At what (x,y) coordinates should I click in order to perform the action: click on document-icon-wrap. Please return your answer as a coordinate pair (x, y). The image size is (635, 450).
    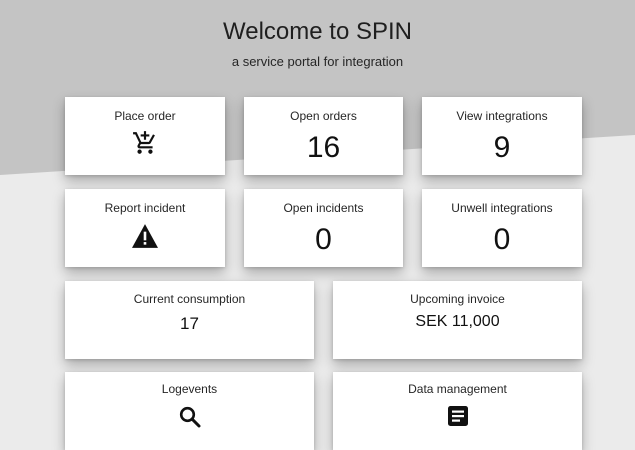
    Looking at the image, I should click on (457, 416).